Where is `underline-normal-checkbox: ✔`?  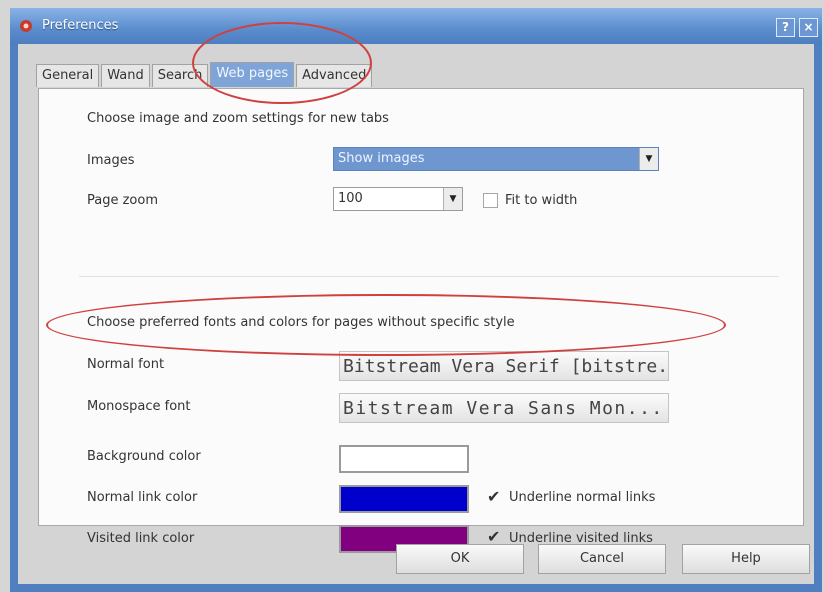
underline-normal-checkbox: ✔ is located at coordinates (493, 496).